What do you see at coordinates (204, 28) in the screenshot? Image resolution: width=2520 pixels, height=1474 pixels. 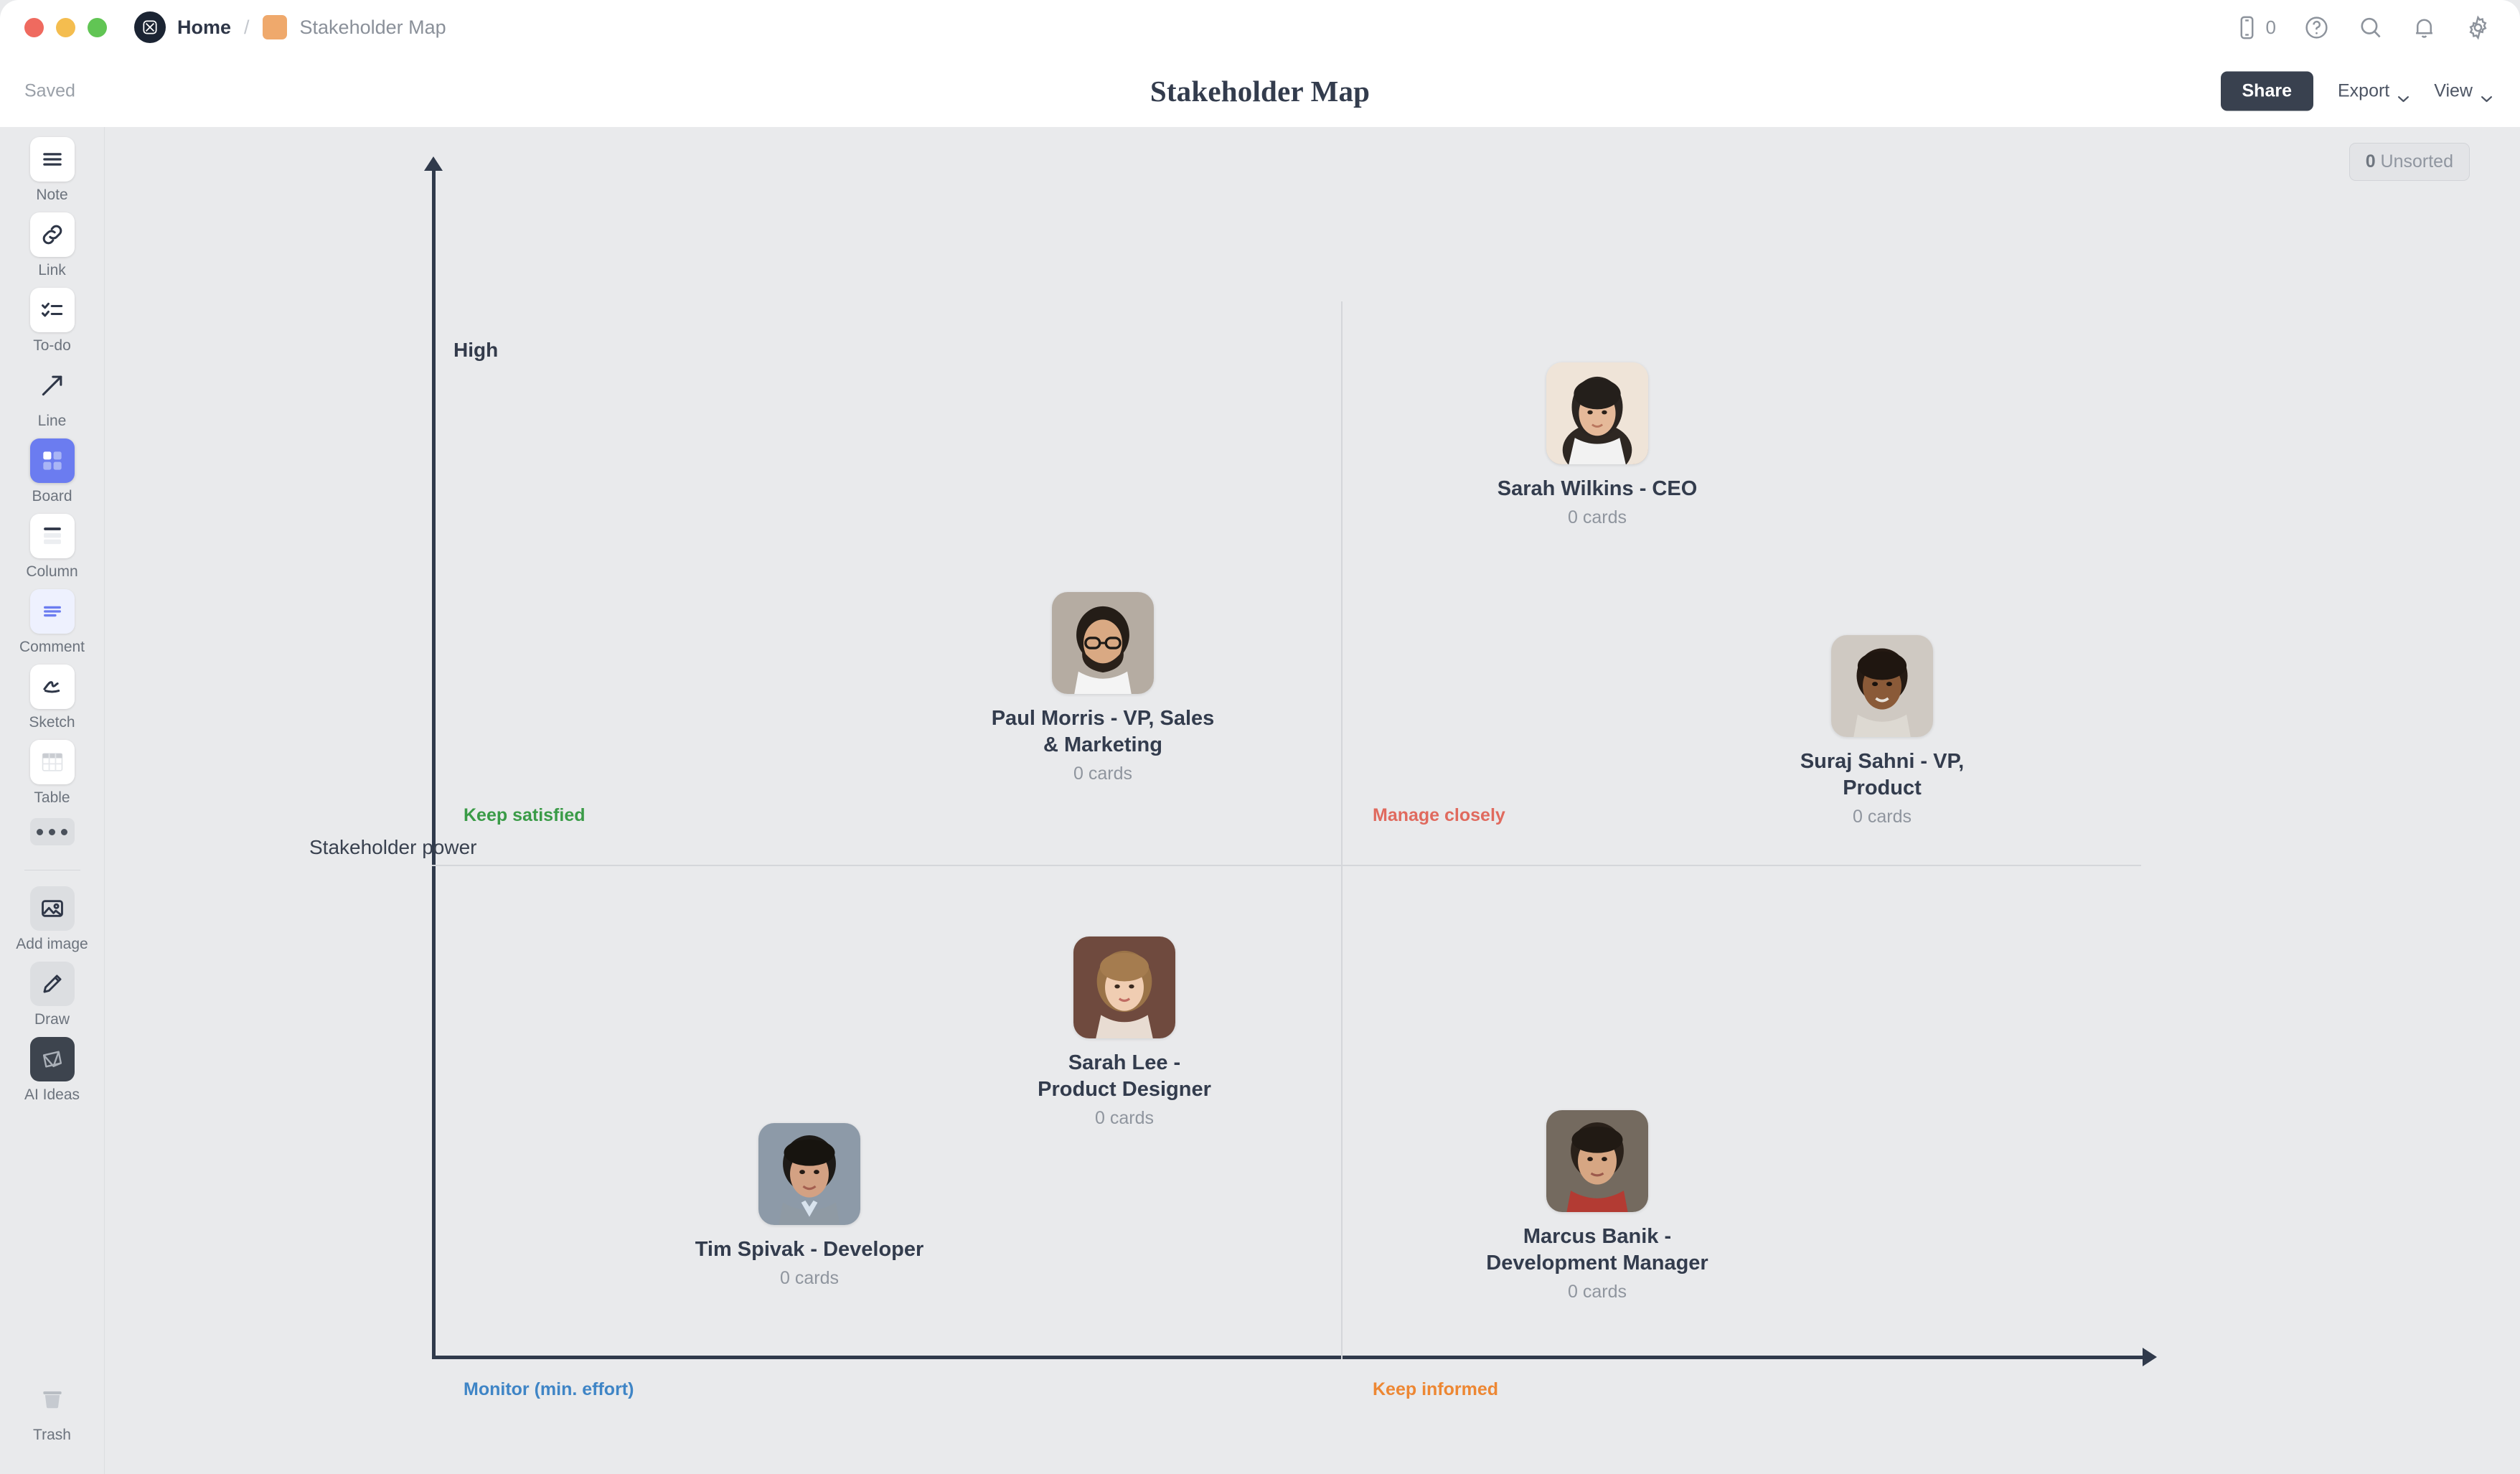 I see `breadcrumb-home: Home` at bounding box center [204, 28].